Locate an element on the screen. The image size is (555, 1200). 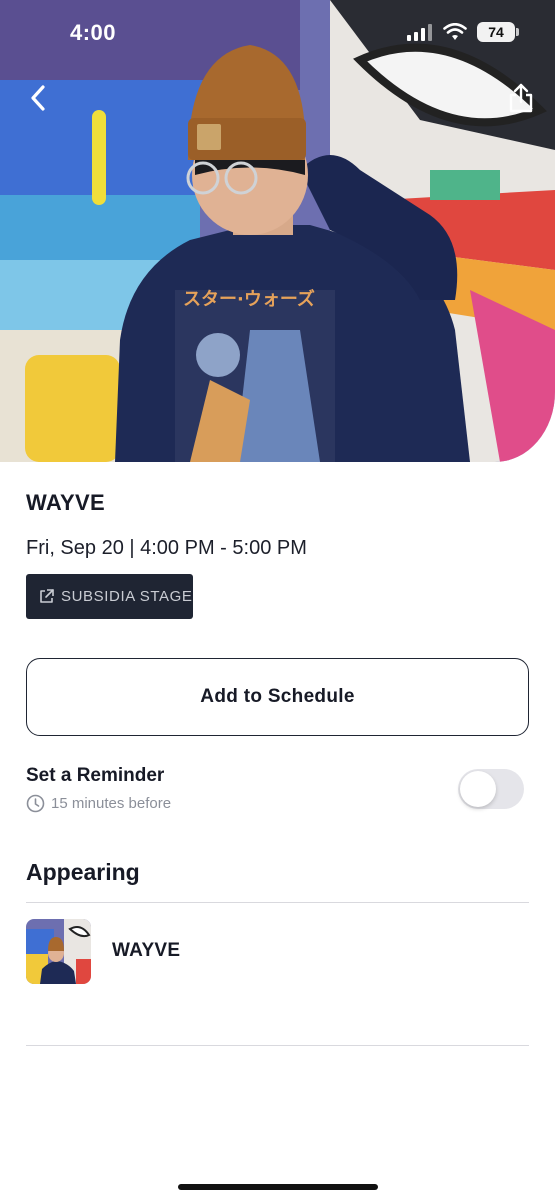
performer-avatar-image is located at coordinates (58, 951).